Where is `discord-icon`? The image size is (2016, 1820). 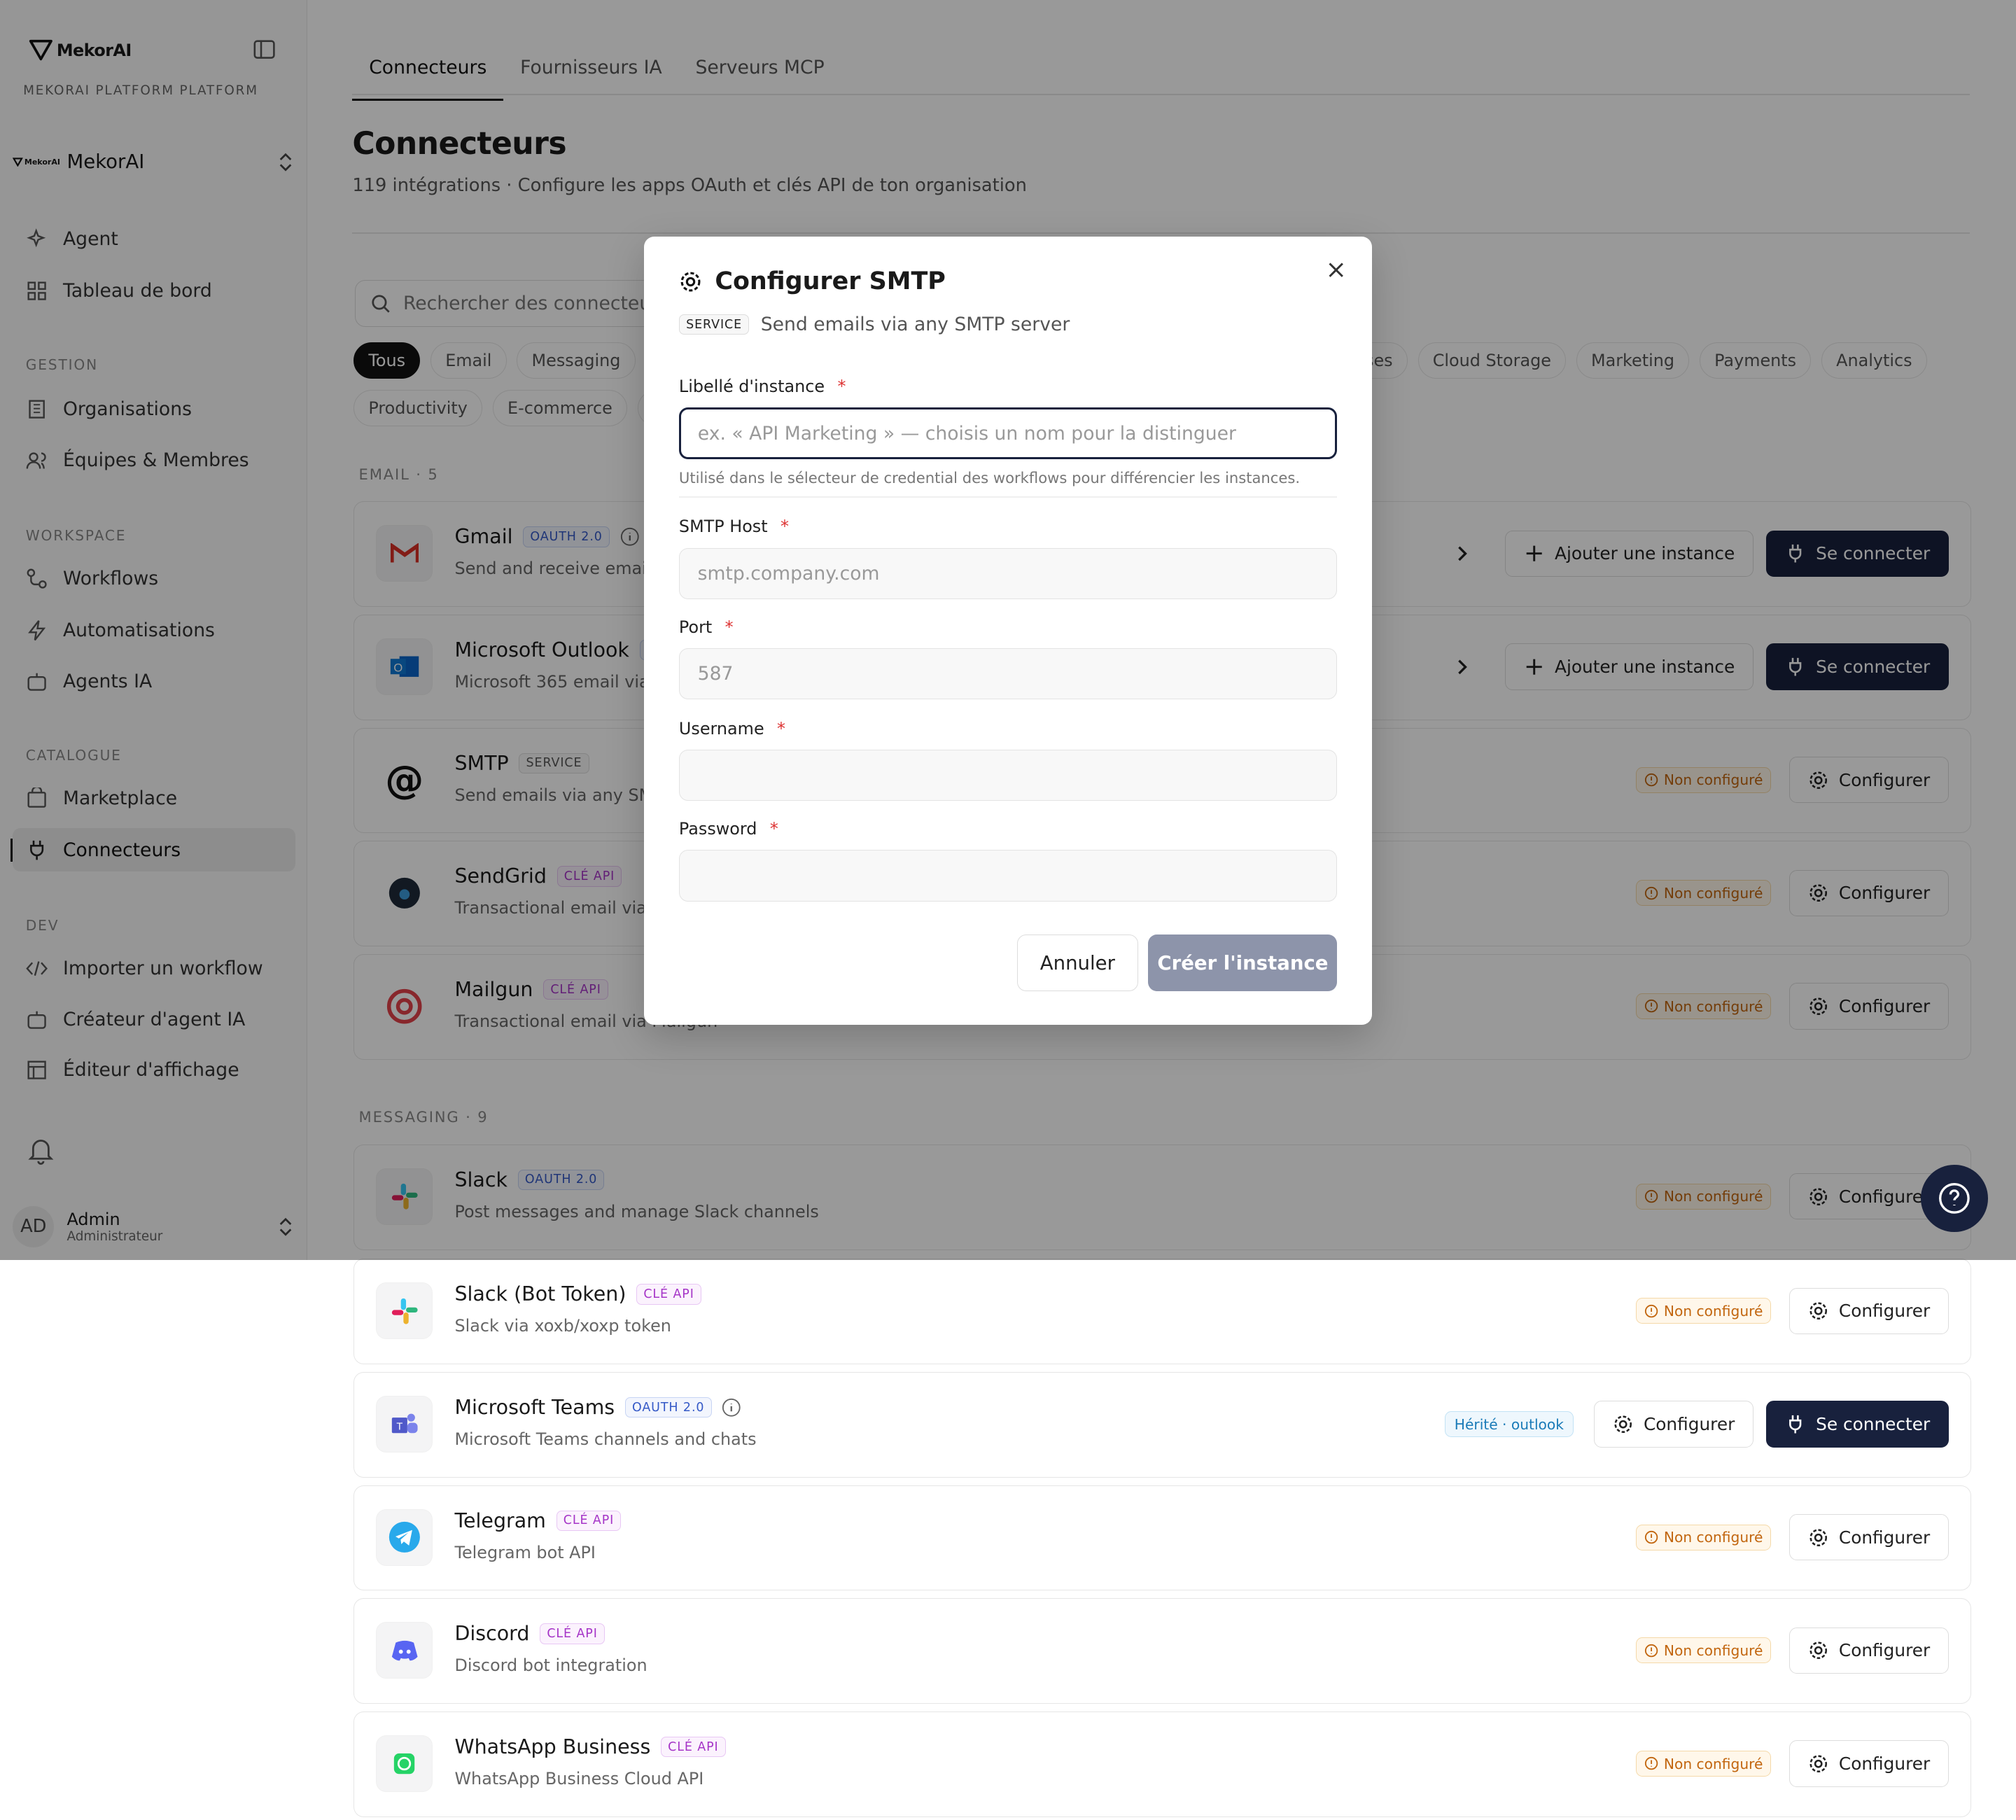 discord-icon is located at coordinates (404, 1650).